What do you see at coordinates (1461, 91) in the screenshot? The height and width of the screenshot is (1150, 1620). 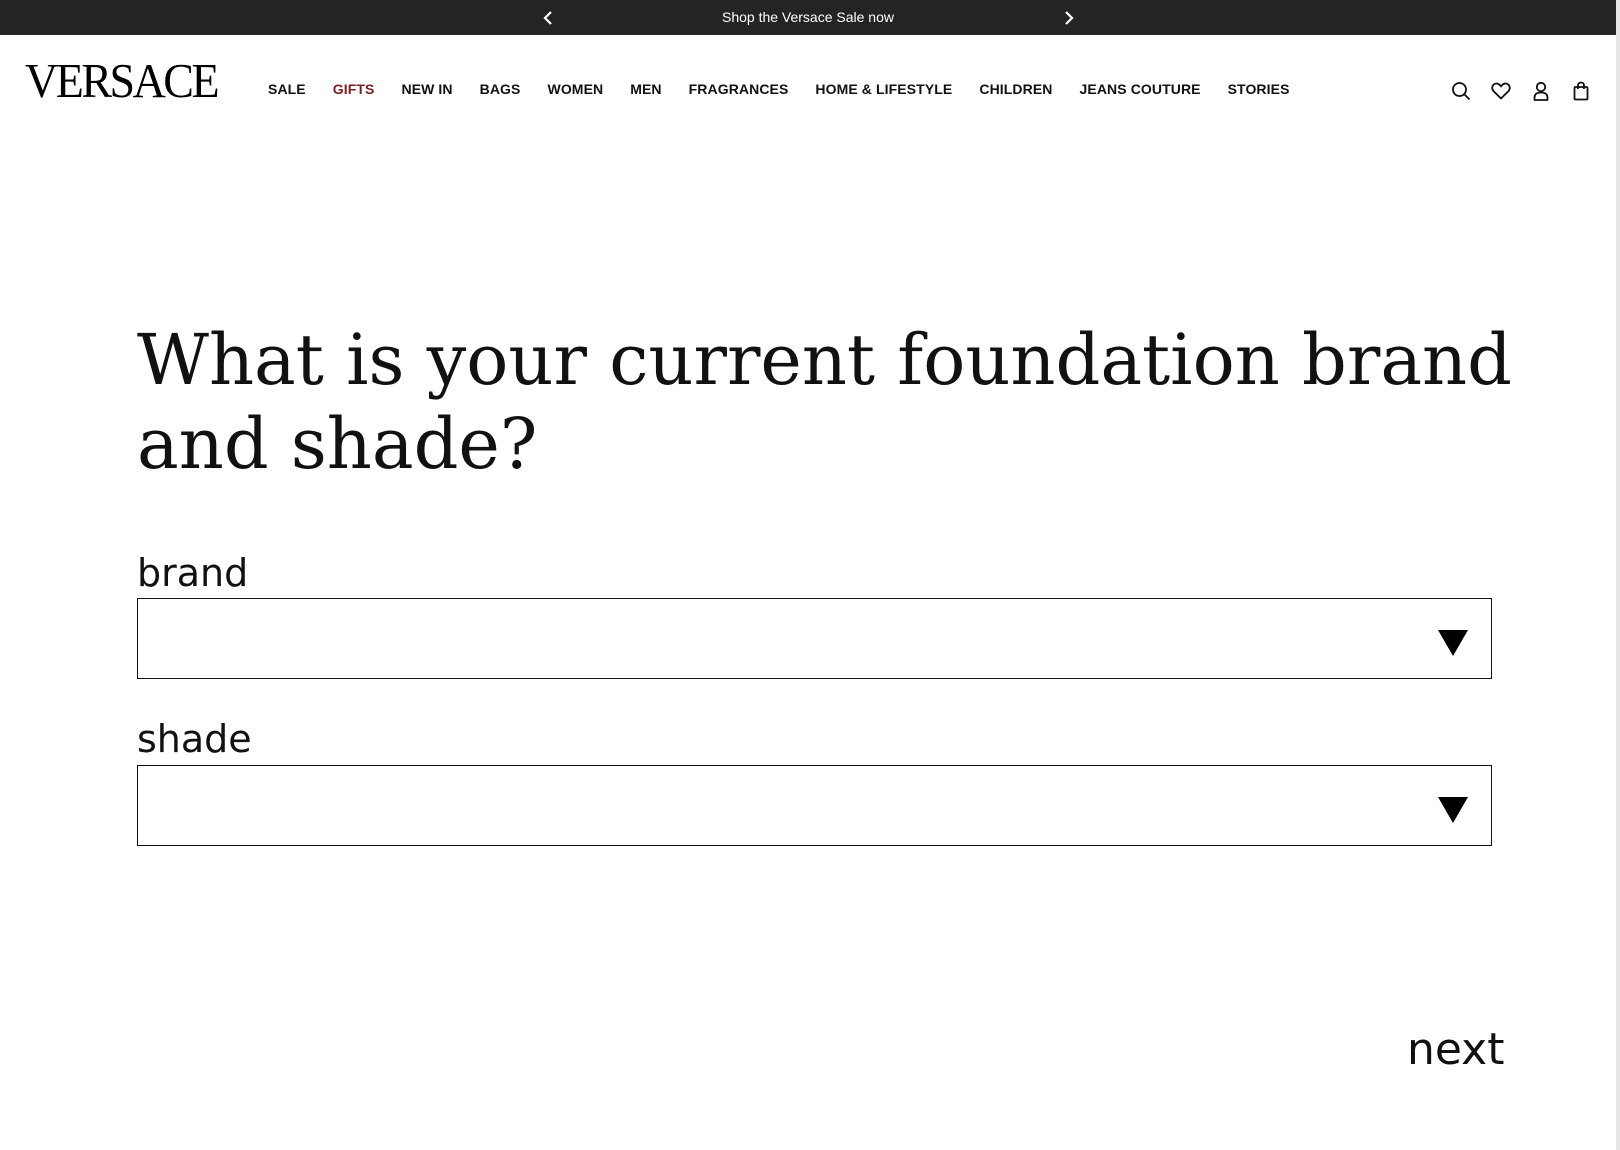 I see `search-icon` at bounding box center [1461, 91].